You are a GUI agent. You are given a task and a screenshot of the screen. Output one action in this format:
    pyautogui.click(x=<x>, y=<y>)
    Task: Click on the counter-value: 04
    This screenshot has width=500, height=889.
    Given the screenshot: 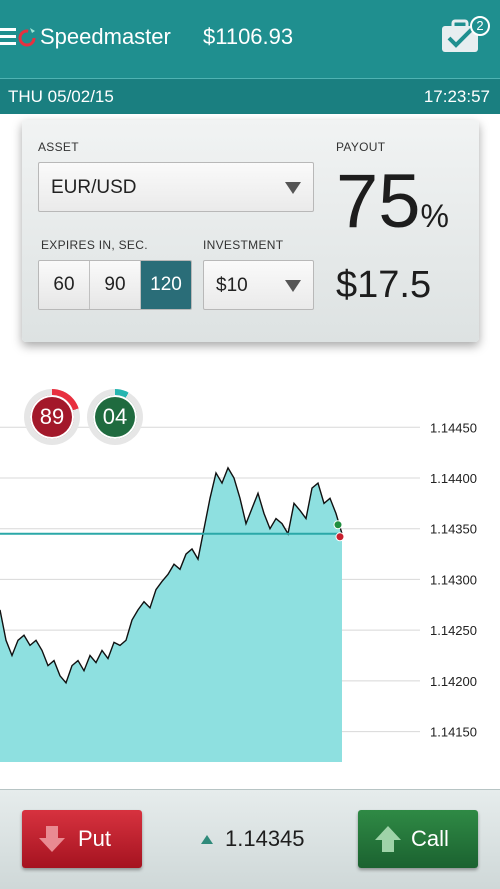 What is the action you would take?
    pyautogui.click(x=115, y=417)
    